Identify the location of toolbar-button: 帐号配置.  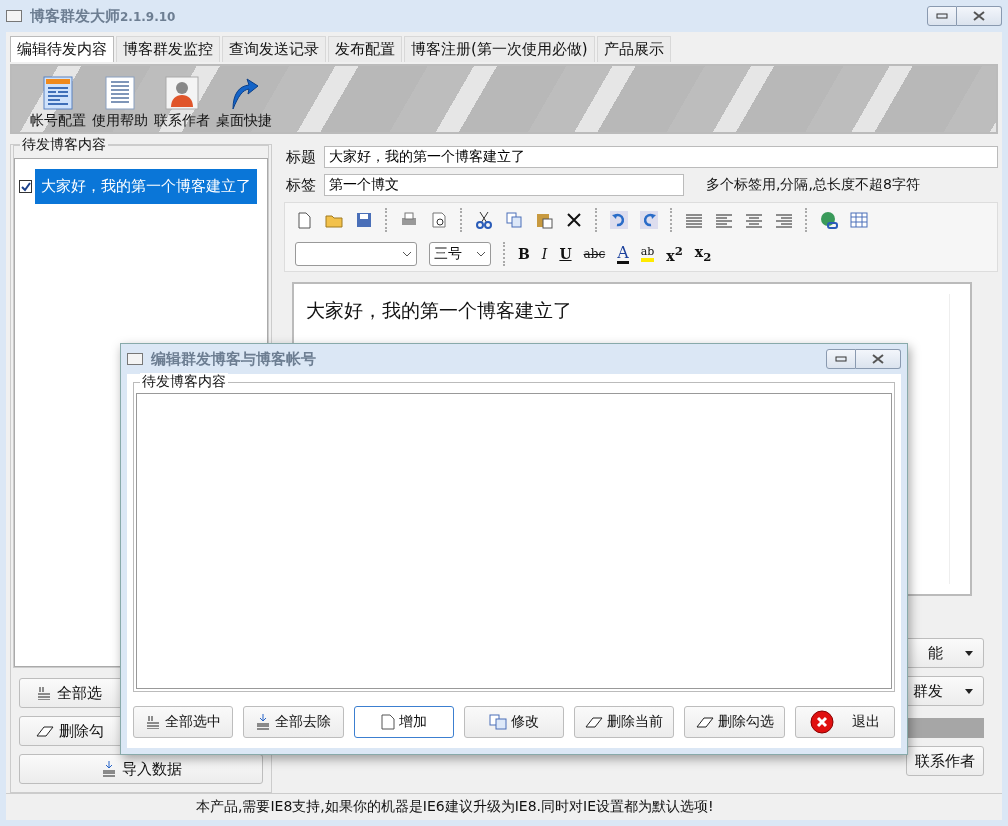
(58, 103).